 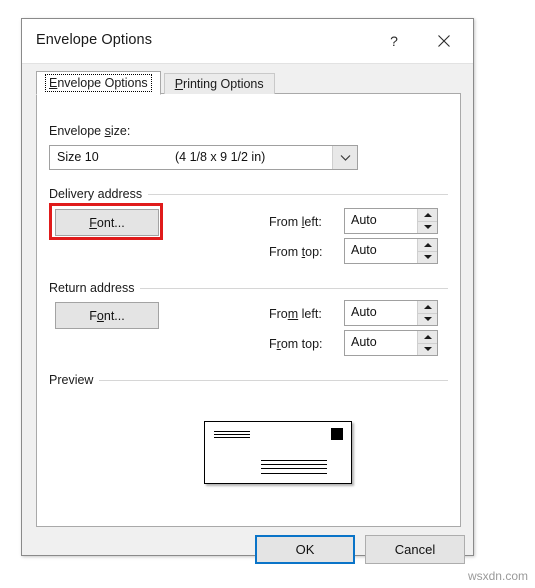 What do you see at coordinates (295, 314) in the screenshot?
I see `return-from-left-label: From left:` at bounding box center [295, 314].